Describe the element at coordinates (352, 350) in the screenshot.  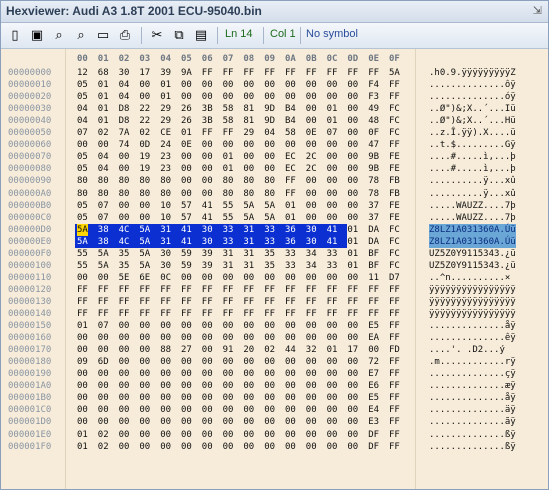
I see `hex-byte: 17` at that location.